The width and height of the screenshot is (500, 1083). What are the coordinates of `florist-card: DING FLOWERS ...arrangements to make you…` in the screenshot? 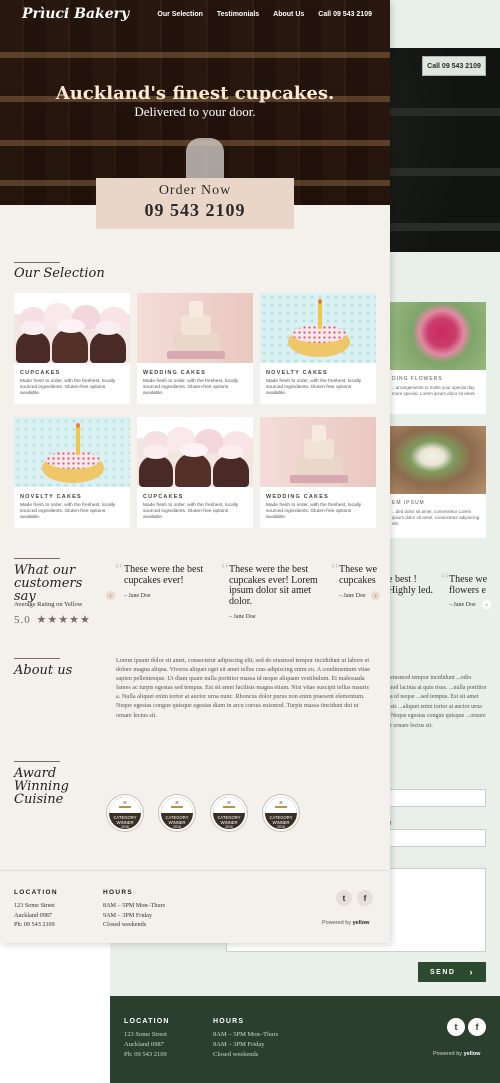 It's located at (437, 358).